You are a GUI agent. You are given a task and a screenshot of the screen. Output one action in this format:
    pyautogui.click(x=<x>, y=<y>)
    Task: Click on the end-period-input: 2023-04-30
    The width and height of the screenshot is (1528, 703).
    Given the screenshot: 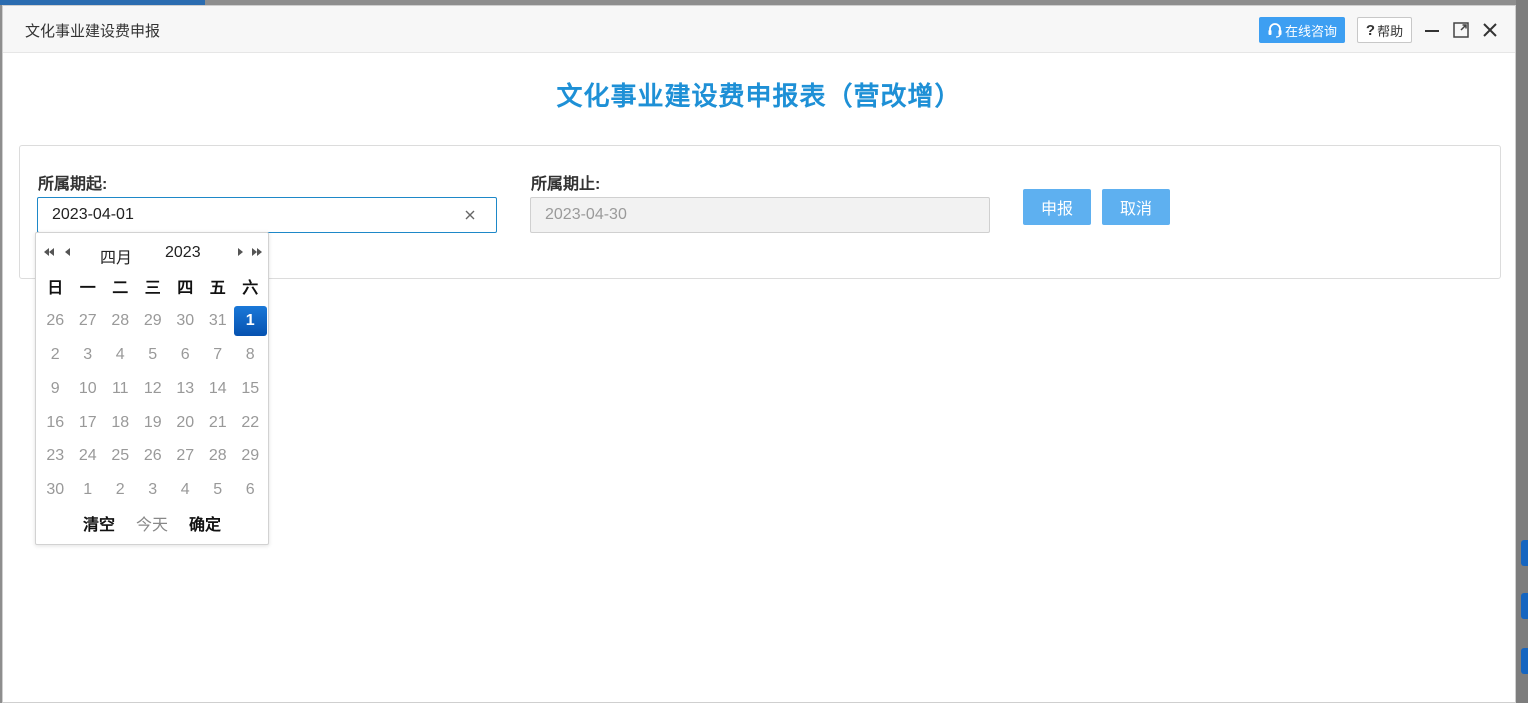 What is the action you would take?
    pyautogui.click(x=760, y=215)
    